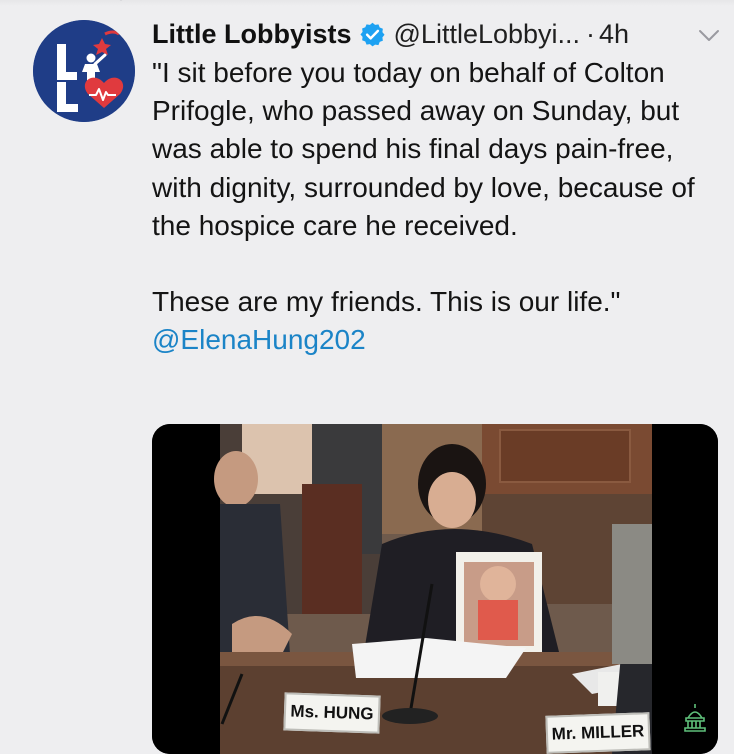 This screenshot has width=734, height=754. I want to click on author-name: Little Lobbyists, so click(252, 34).